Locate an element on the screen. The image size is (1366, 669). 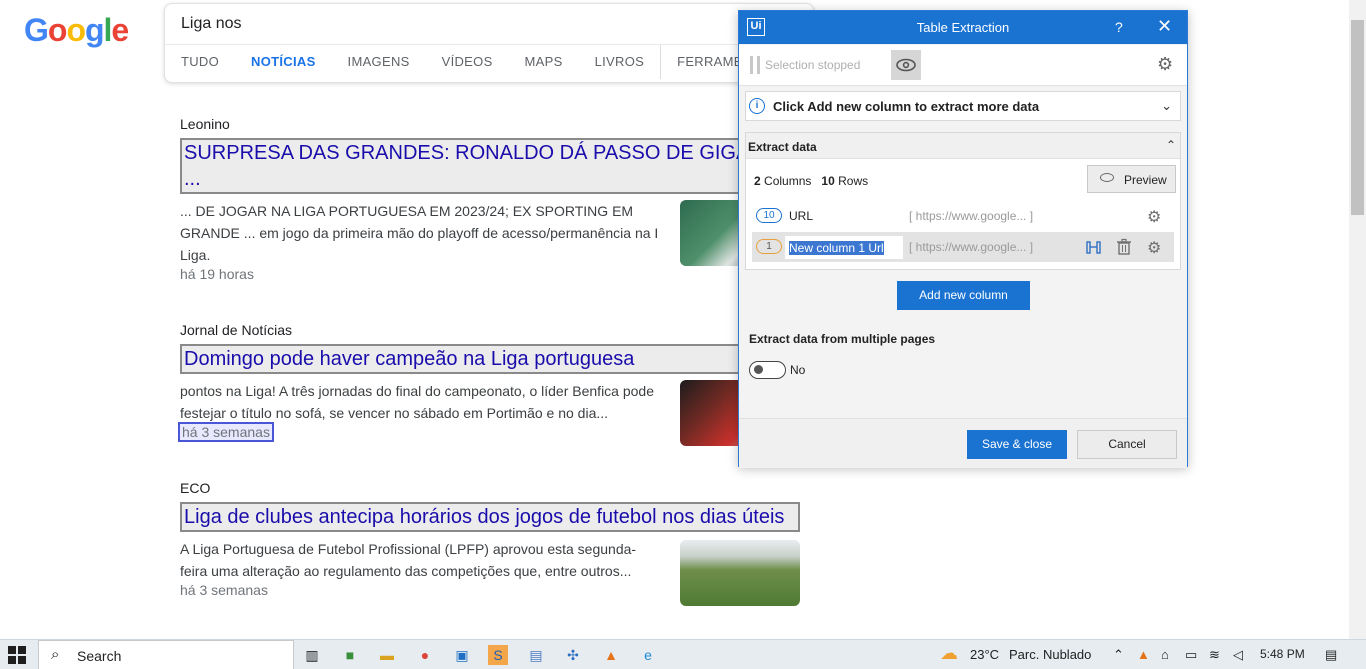
dialog-footer: Save & close Cancel is located at coordinates (963, 443).